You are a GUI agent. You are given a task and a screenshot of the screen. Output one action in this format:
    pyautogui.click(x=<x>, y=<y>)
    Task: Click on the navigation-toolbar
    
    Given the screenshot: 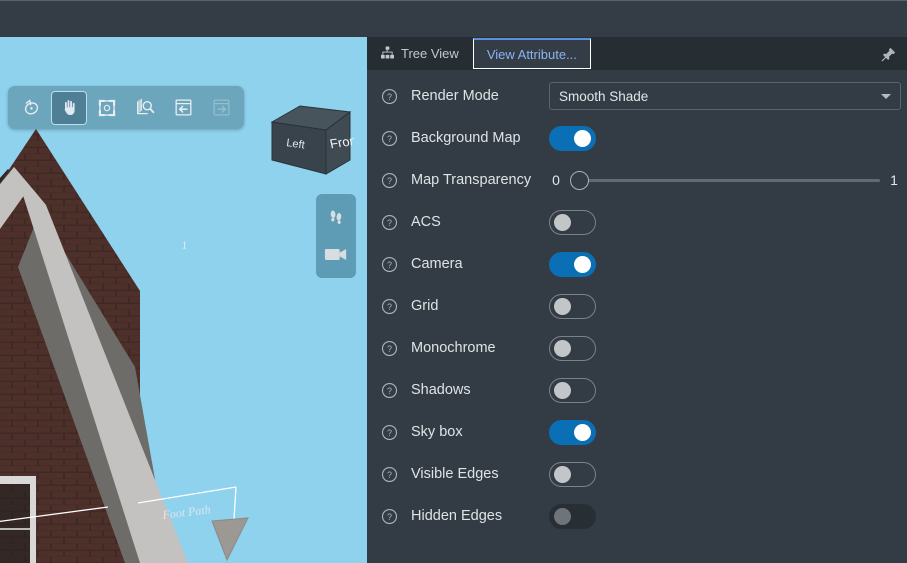 What is the action you would take?
    pyautogui.click(x=126, y=107)
    